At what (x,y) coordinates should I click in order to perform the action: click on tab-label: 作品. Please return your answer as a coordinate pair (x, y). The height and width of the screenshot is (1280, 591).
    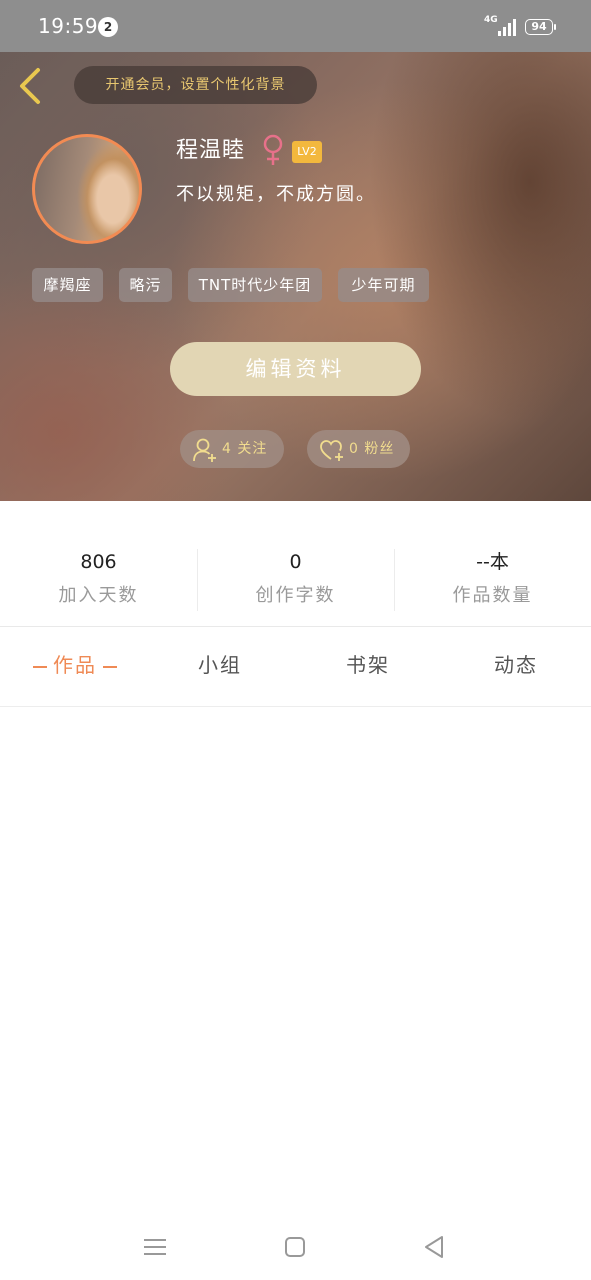
    Looking at the image, I should click on (75, 665).